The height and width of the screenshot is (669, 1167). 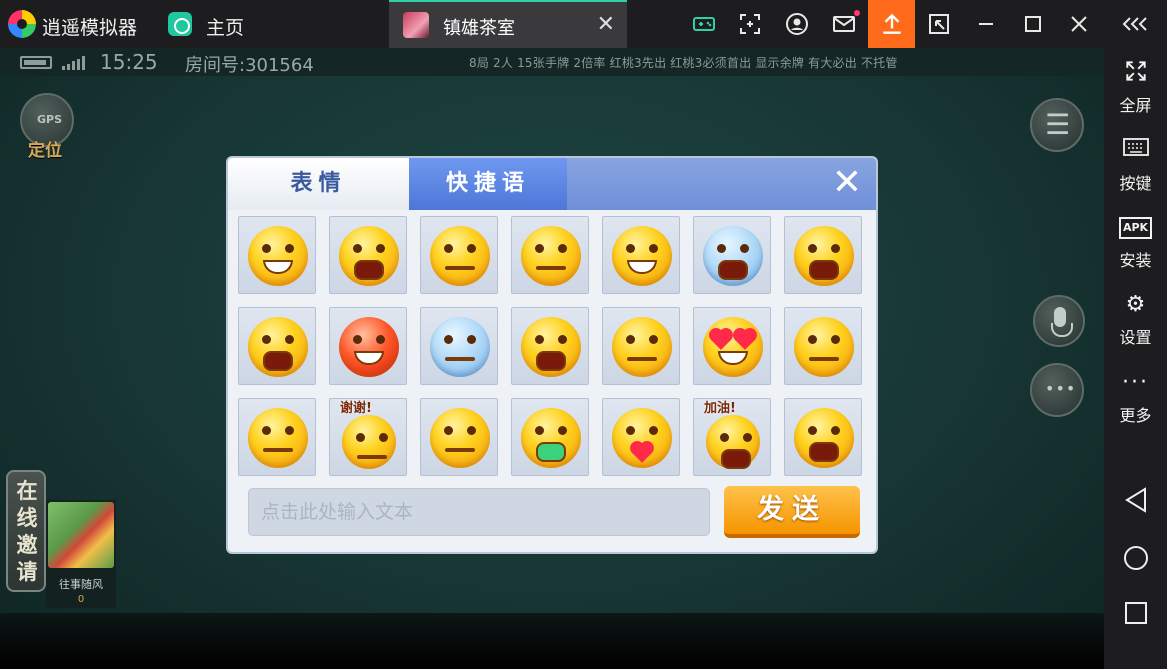 What do you see at coordinates (844, 24) in the screenshot?
I see `mail-icon` at bounding box center [844, 24].